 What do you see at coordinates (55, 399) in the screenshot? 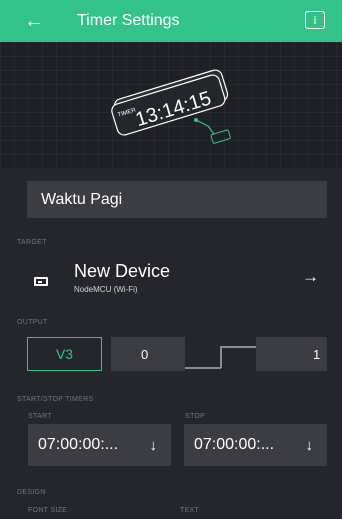
I see `timers-section-label: START/STOP TIMERS` at bounding box center [55, 399].